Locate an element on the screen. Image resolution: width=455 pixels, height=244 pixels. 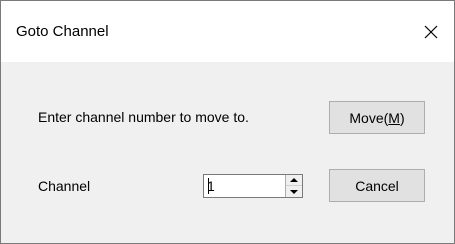
move-button-label: Move( is located at coordinates (369, 117).